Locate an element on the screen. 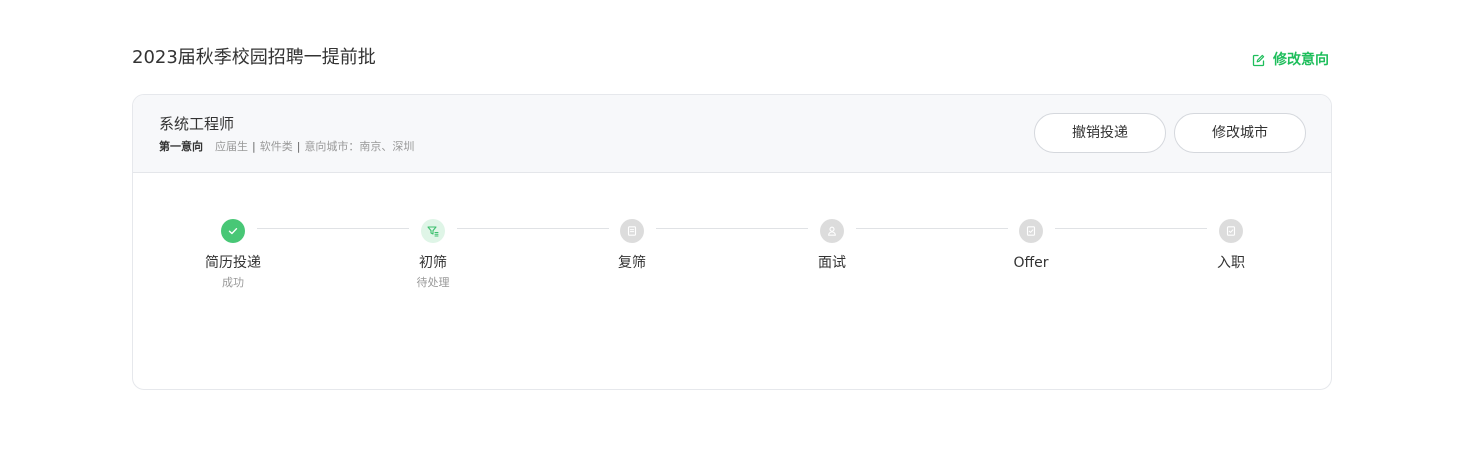 This screenshot has width=1466, height=462. modify-intent-link: 修改意向 is located at coordinates (1290, 60).